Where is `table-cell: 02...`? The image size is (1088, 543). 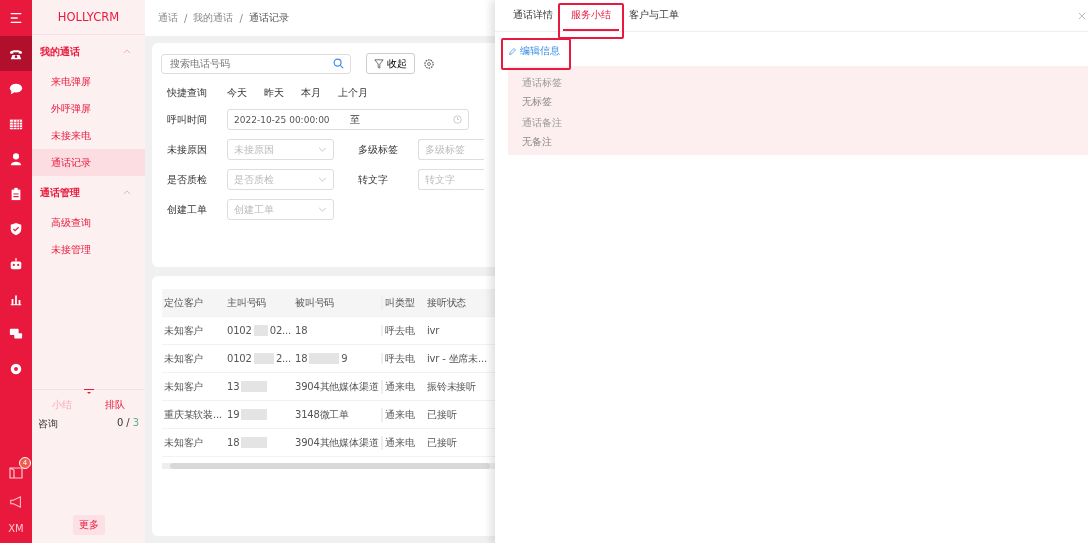 table-cell: 02... is located at coordinates (280, 330).